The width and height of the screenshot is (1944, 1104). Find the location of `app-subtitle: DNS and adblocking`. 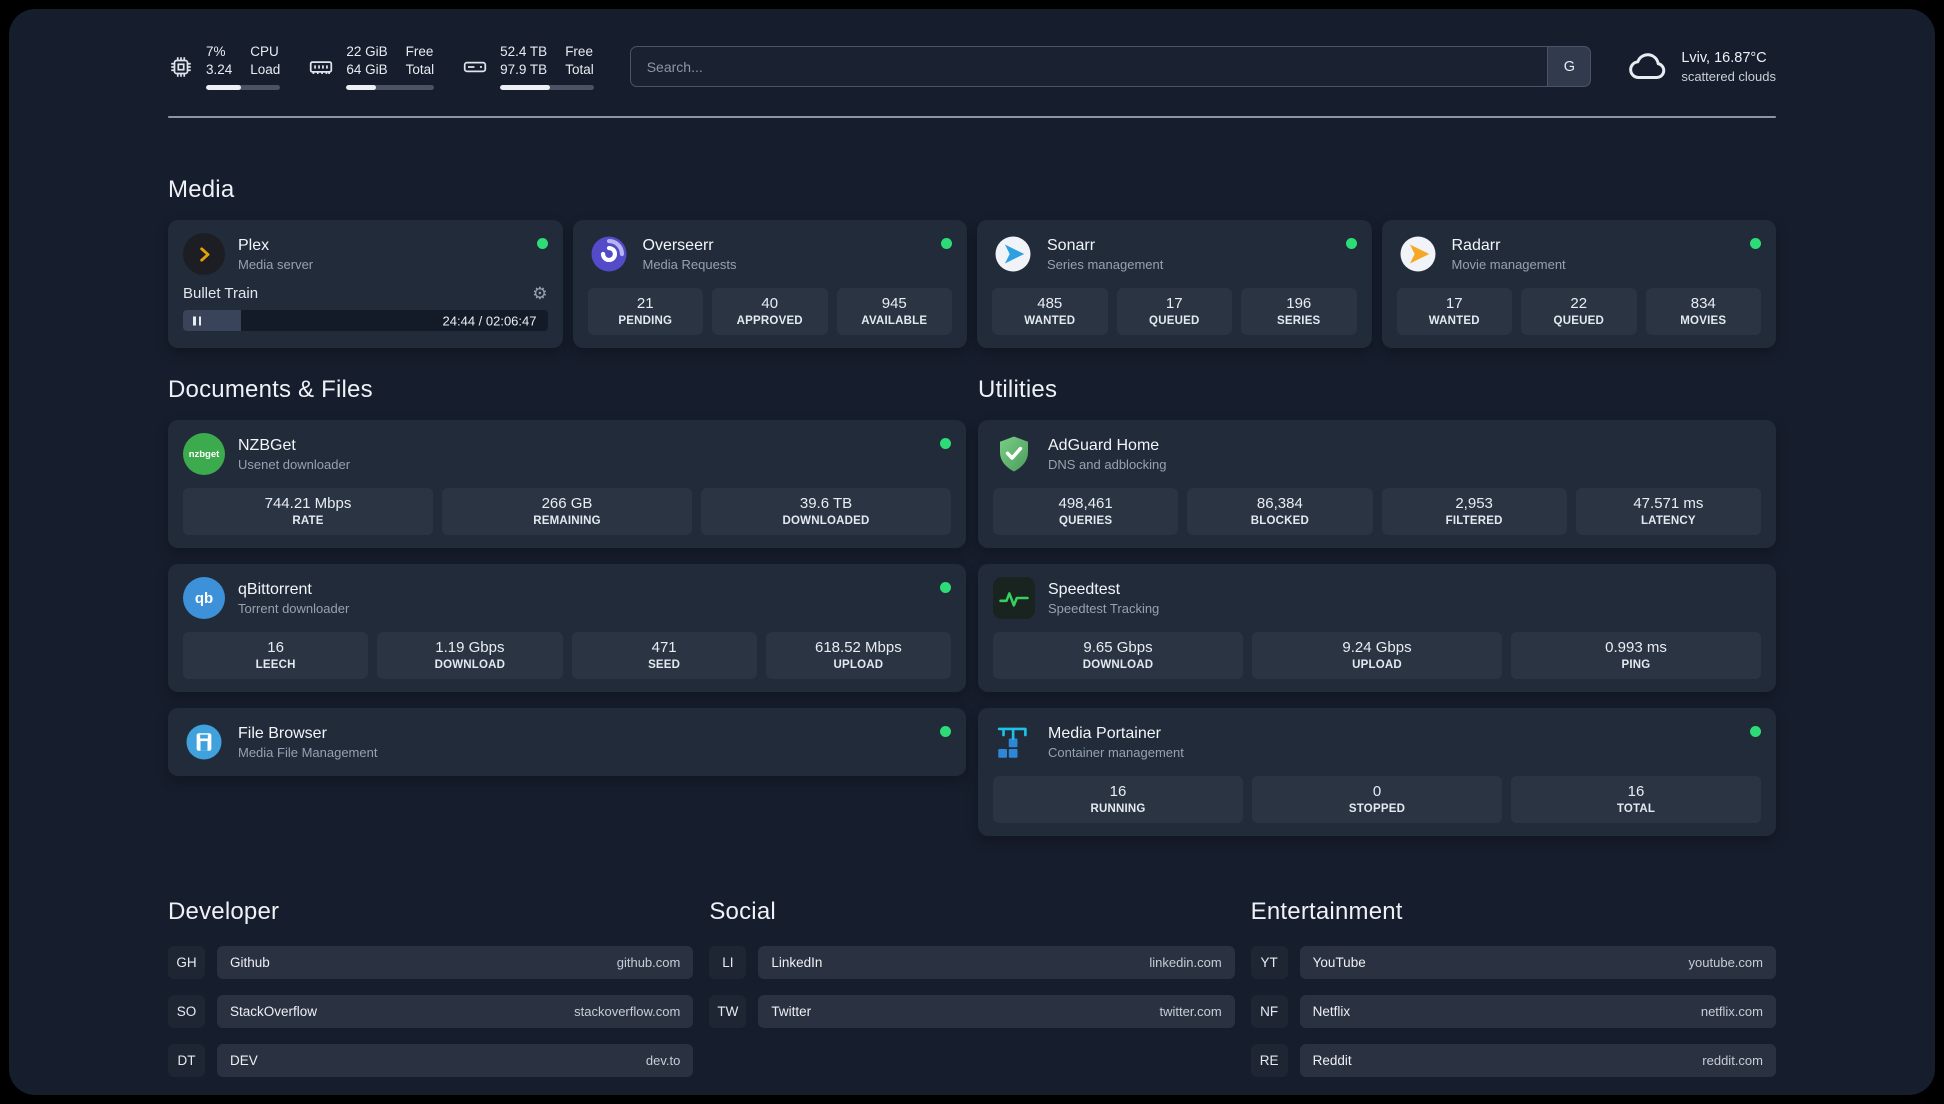

app-subtitle: DNS and adblocking is located at coordinates (1107, 464).